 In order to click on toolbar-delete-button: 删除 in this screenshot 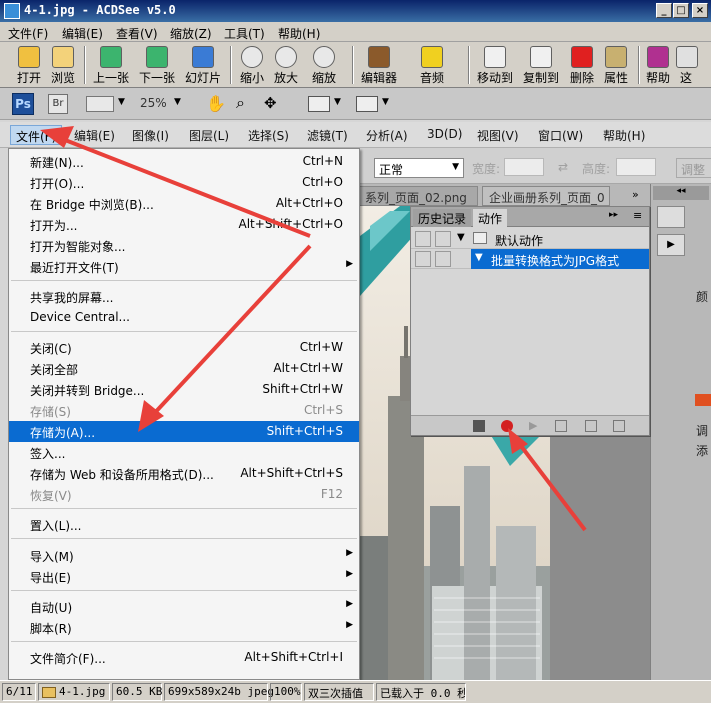, I will do `click(582, 65)`.